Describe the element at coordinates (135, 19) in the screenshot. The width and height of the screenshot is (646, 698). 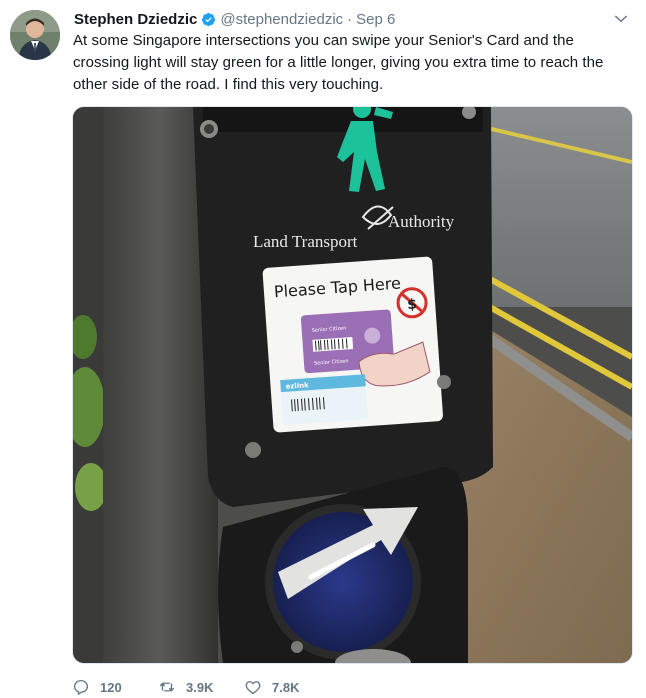
I see `author-name: Stephen Dziedzic` at that location.